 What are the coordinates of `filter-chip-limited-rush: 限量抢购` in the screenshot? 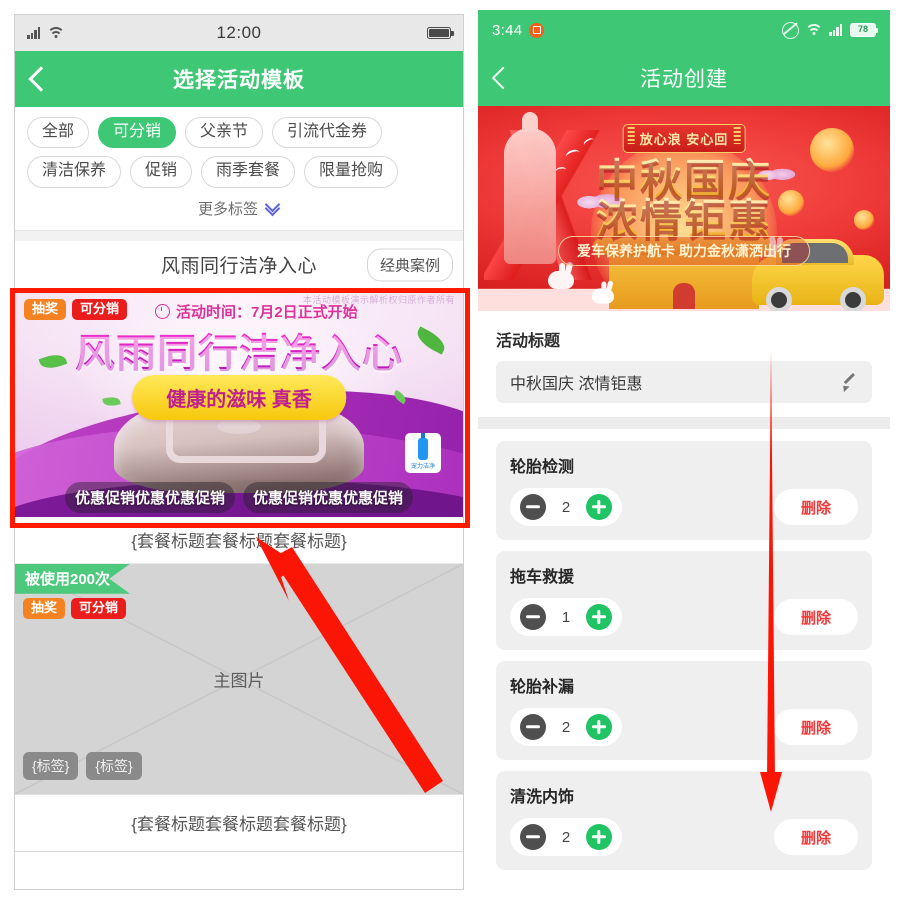 It's located at (351, 172).